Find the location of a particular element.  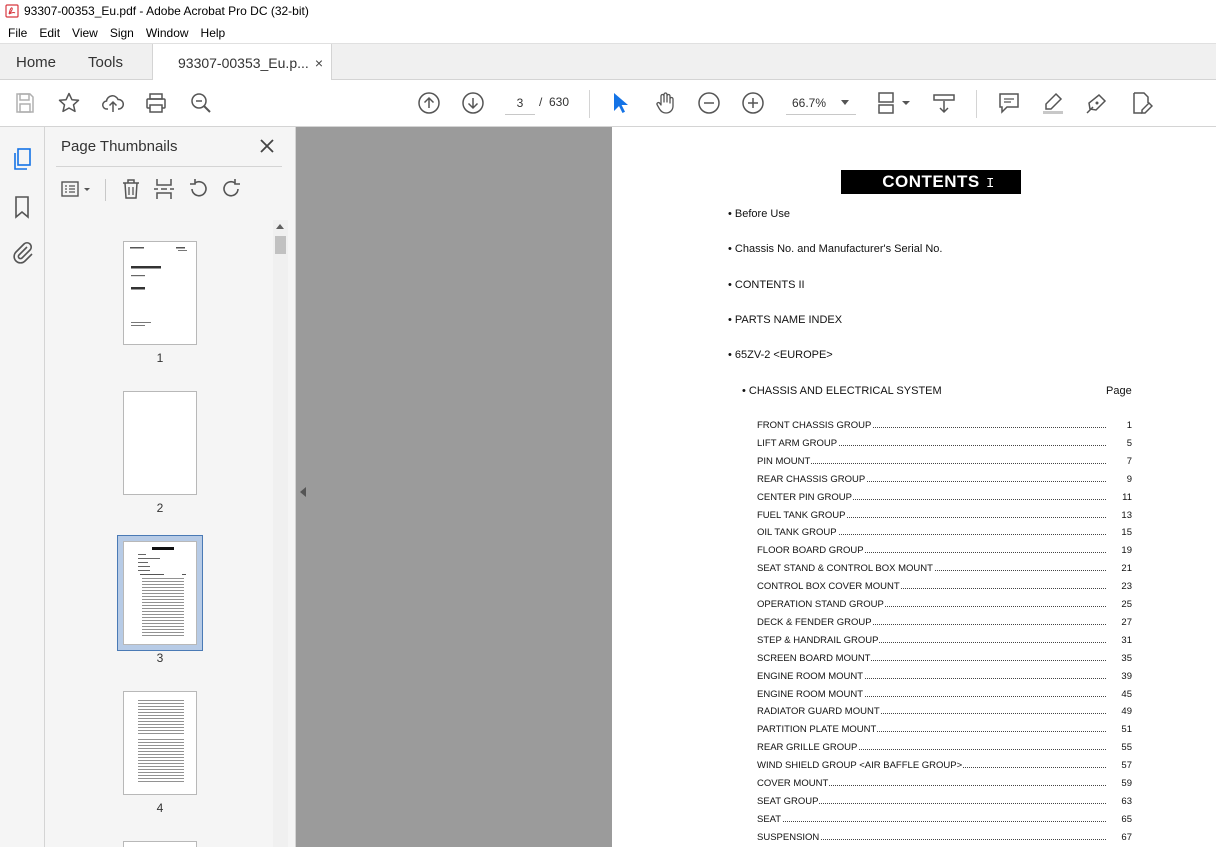

thumbnail-scrollbar is located at coordinates (280, 533).